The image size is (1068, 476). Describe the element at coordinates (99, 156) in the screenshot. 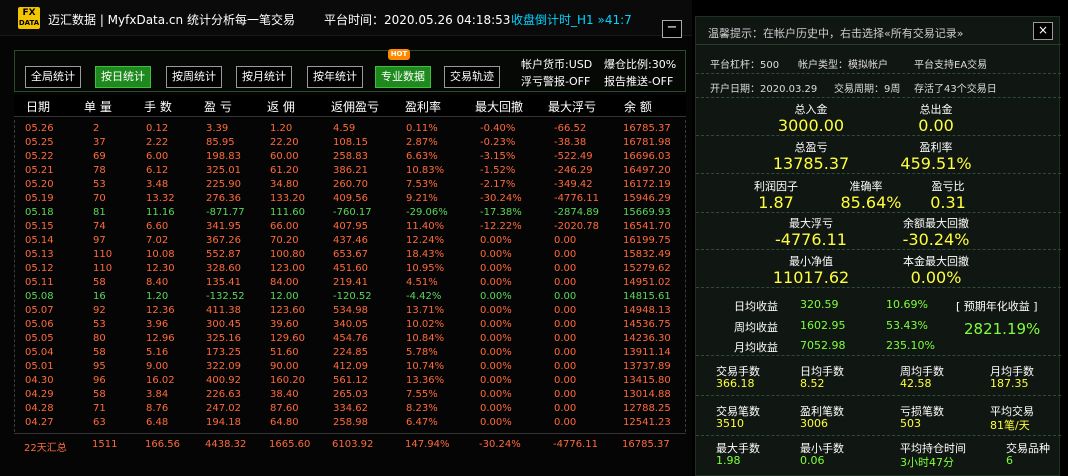

I see `cell-orders: 69` at that location.